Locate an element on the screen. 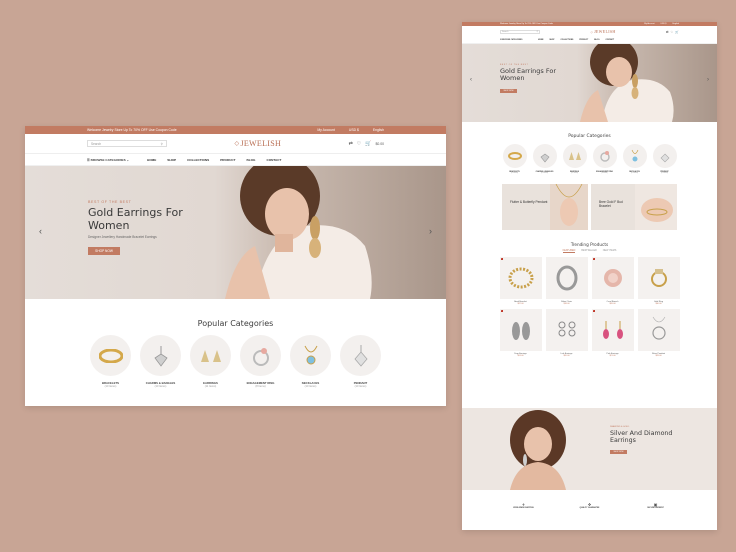 The height and width of the screenshot is (552, 736). popular-categories-title: Popular Categories is located at coordinates (589, 136).